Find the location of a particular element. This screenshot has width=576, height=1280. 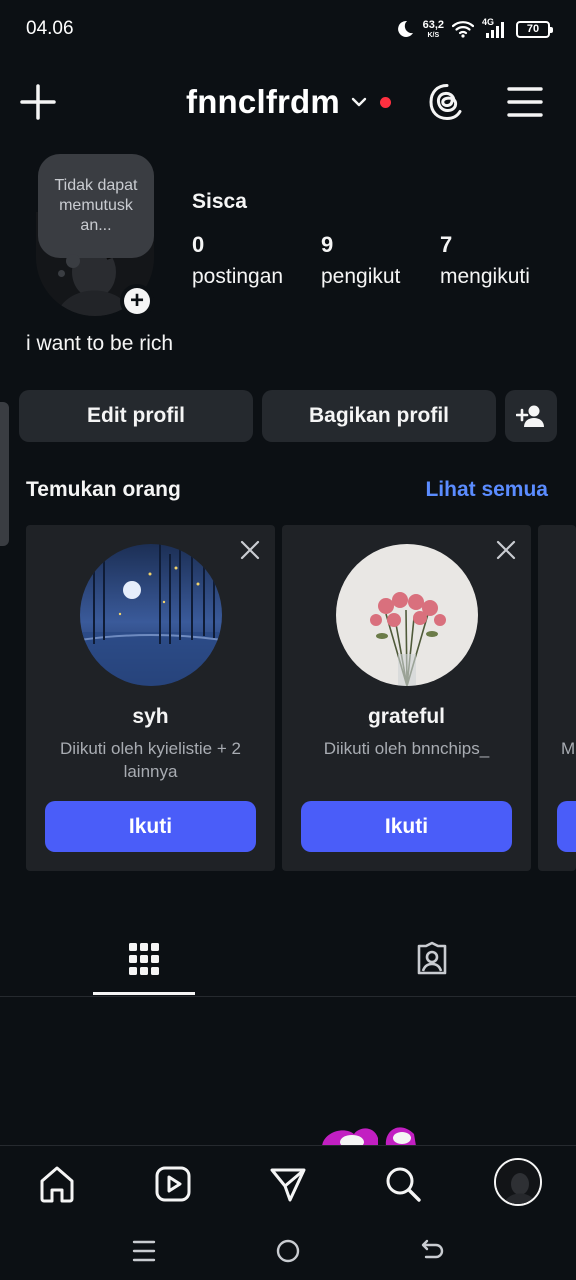

signal-icon: 4G is located at coordinates (495, 28).